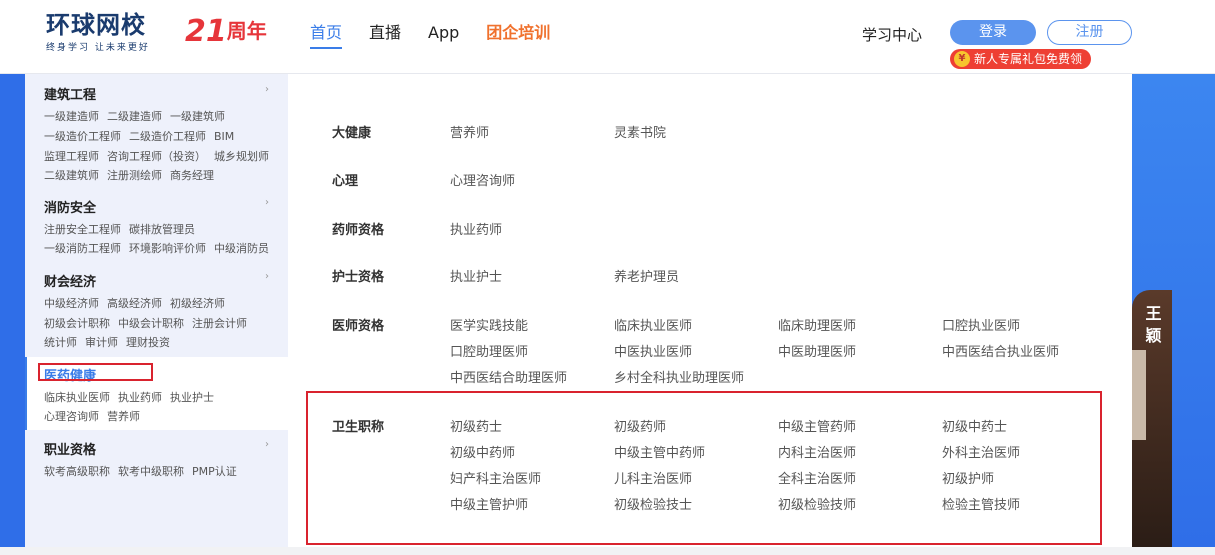 Image resolution: width=1215 pixels, height=555 pixels. What do you see at coordinates (1028, 59) in the screenshot?
I see `gift-label: 新人专属礼包免费领` at bounding box center [1028, 59].